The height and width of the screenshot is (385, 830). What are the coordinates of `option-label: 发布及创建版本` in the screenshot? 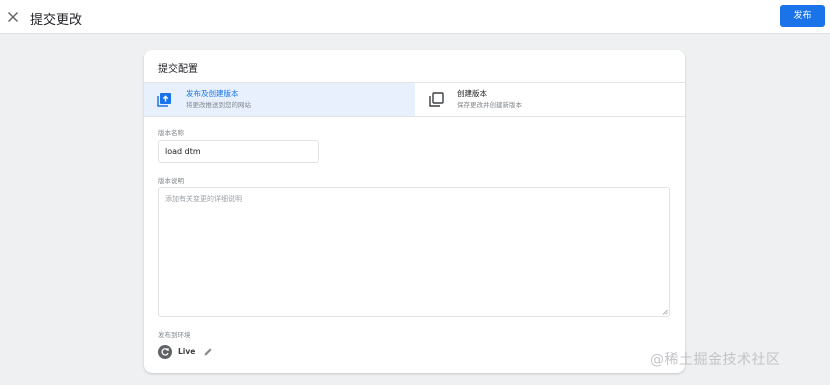 It's located at (212, 93).